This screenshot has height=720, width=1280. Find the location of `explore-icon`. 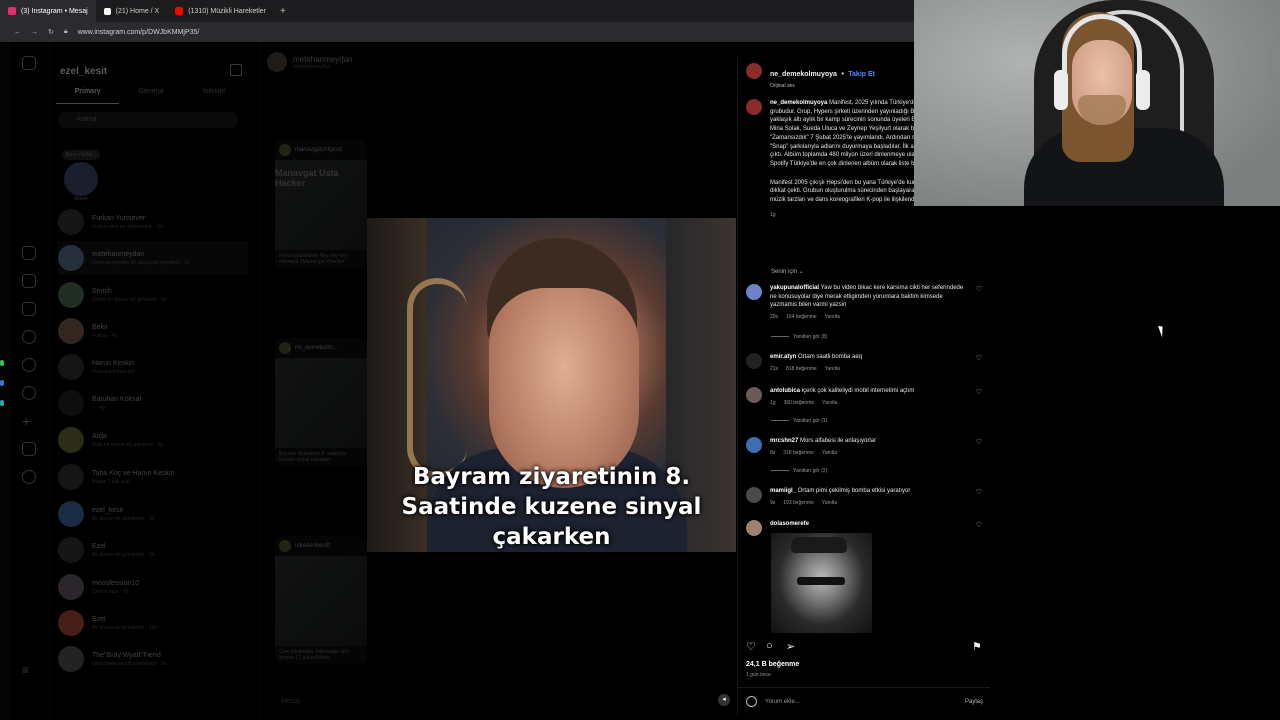

explore-icon is located at coordinates (29, 365).